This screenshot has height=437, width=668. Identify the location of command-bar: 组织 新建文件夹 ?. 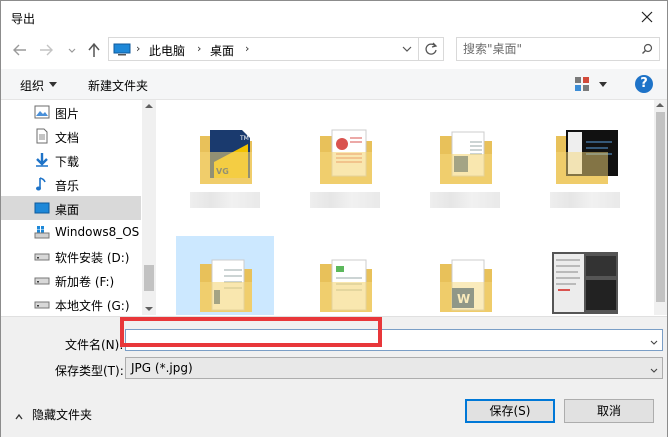
(334, 84).